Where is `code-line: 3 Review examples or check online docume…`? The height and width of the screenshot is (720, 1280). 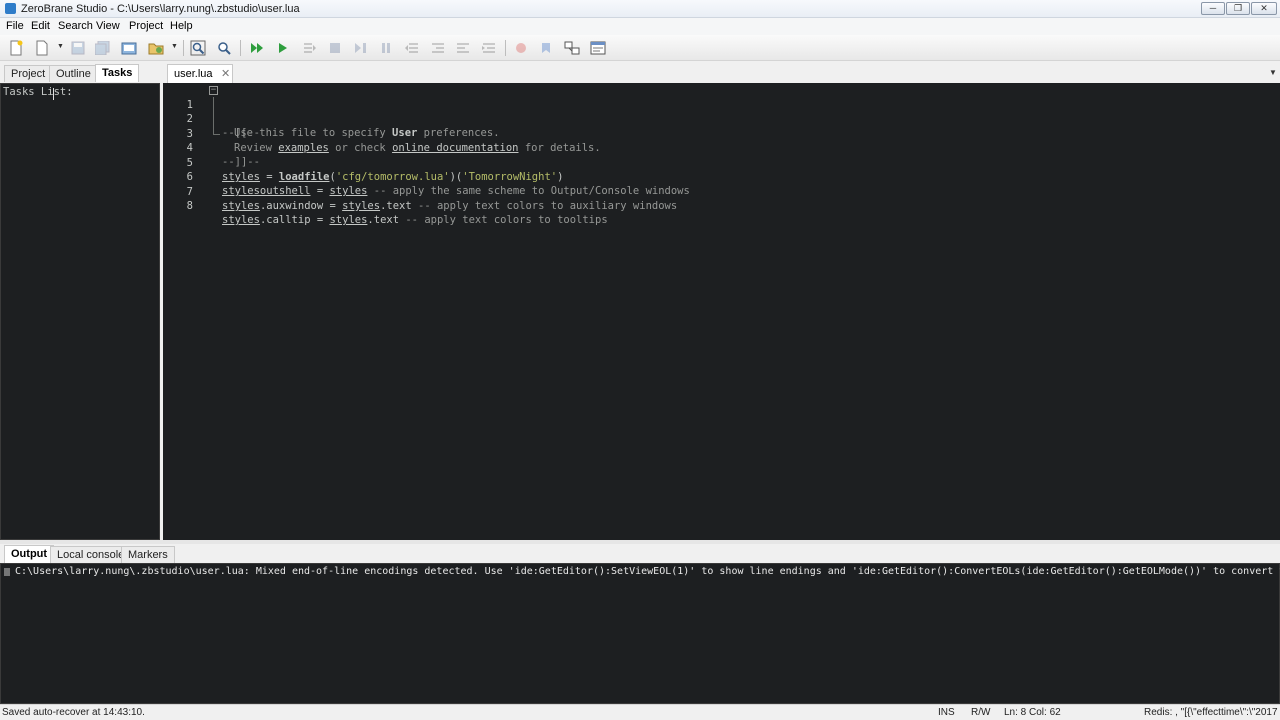 code-line: 3 Review examples or check online docume… is located at coordinates (721, 133).